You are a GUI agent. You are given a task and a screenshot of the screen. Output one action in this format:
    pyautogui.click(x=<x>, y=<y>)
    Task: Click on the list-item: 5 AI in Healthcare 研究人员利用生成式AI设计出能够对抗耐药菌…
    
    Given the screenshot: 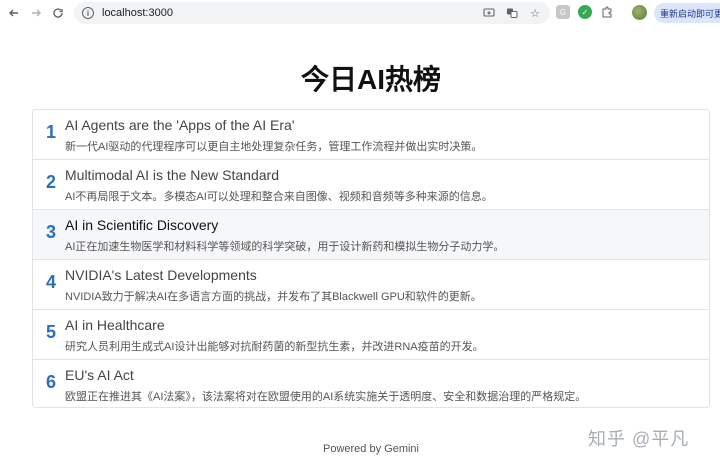 What is the action you would take?
    pyautogui.click(x=371, y=335)
    